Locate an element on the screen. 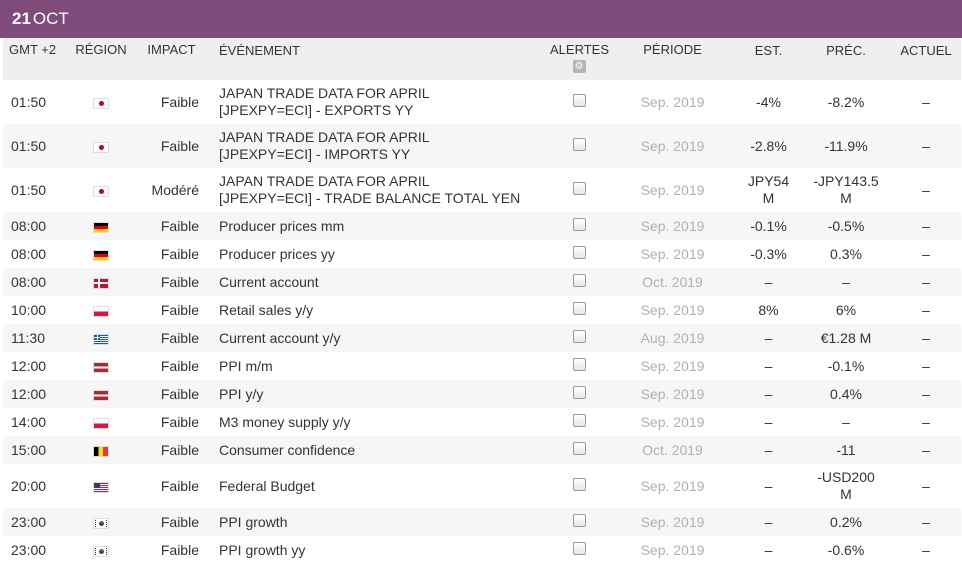 The height and width of the screenshot is (569, 962). event-name-line: Producer prices yy is located at coordinates (277, 253).